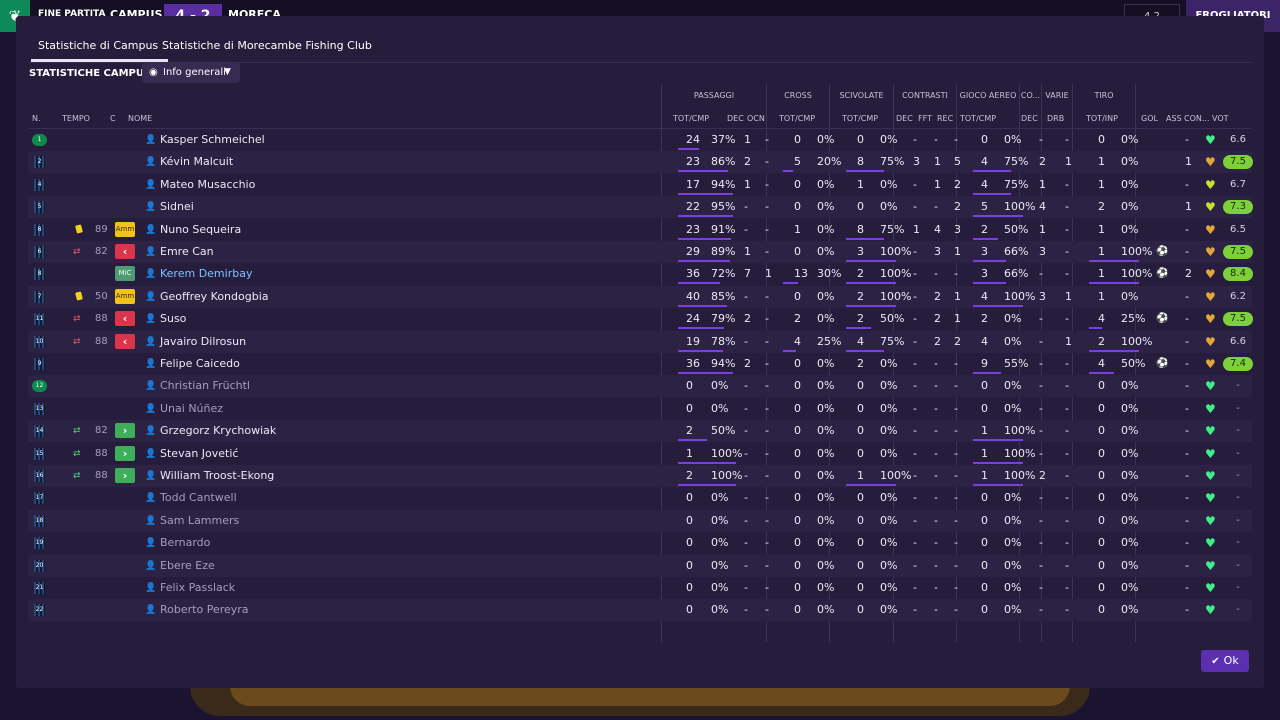 This screenshot has height=720, width=1280. What do you see at coordinates (76, 118) in the screenshot?
I see `column-header-tempo: TEMPO` at bounding box center [76, 118].